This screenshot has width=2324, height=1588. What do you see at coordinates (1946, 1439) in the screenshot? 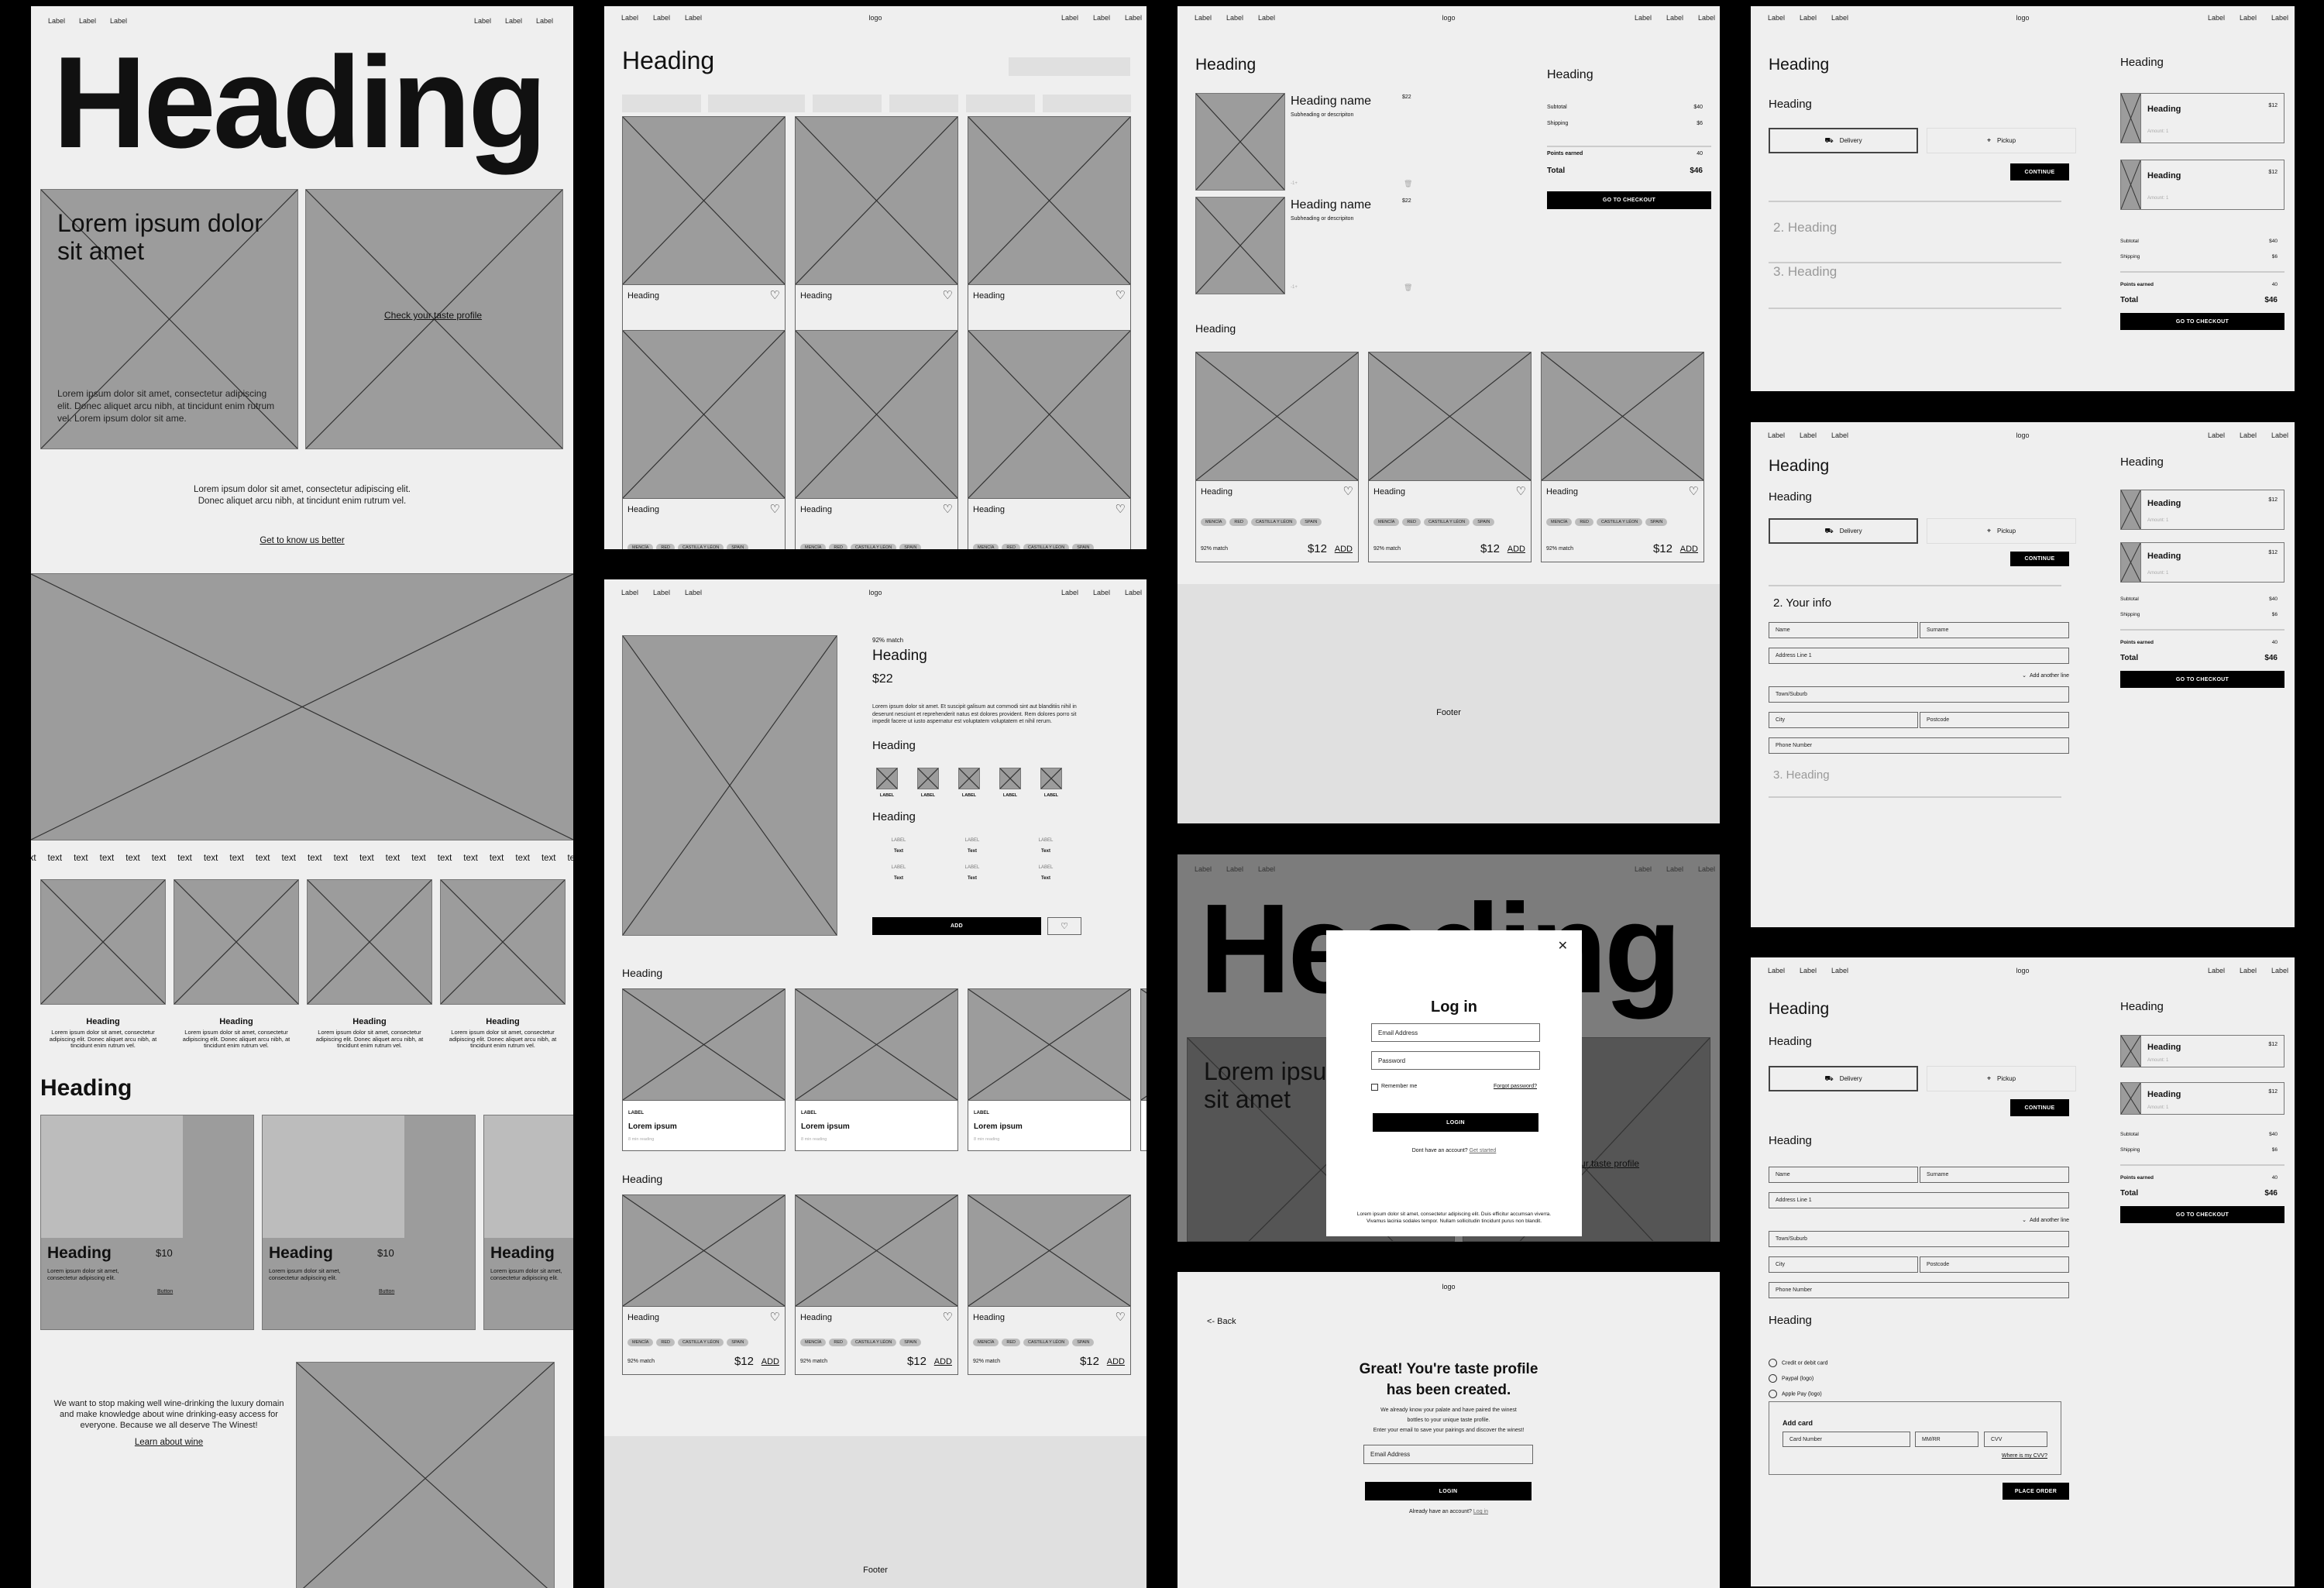
I see `expiry-input: MM/RR` at bounding box center [1946, 1439].